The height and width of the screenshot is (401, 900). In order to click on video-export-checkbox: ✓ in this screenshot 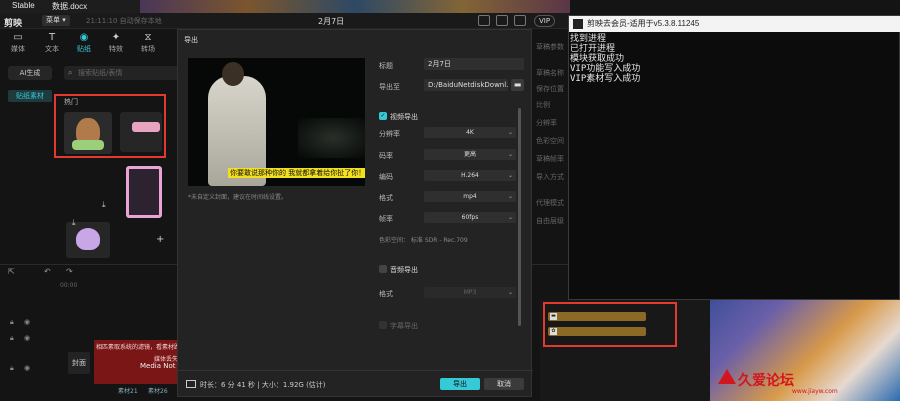, I will do `click(383, 116)`.